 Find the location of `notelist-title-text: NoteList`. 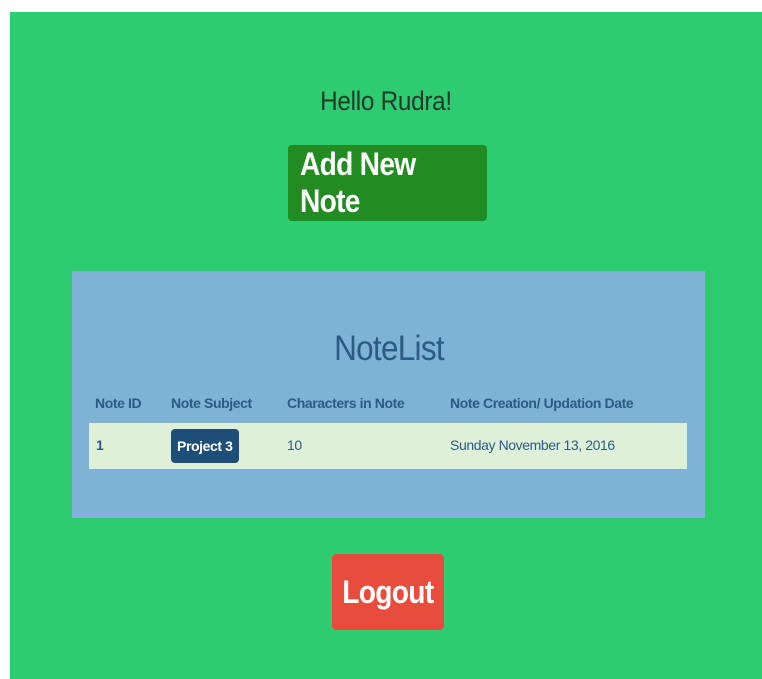

notelist-title-text: NoteList is located at coordinates (389, 348).